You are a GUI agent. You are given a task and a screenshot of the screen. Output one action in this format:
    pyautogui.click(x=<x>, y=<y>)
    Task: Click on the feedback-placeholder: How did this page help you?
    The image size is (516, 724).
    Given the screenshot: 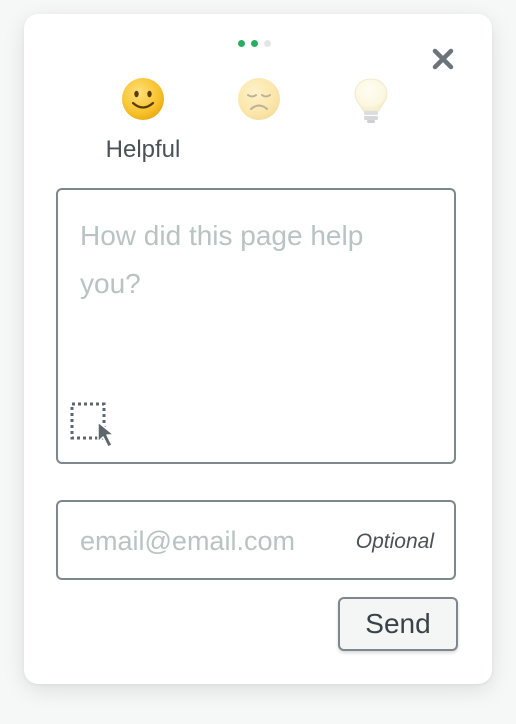 What is the action you would take?
    pyautogui.click(x=222, y=259)
    